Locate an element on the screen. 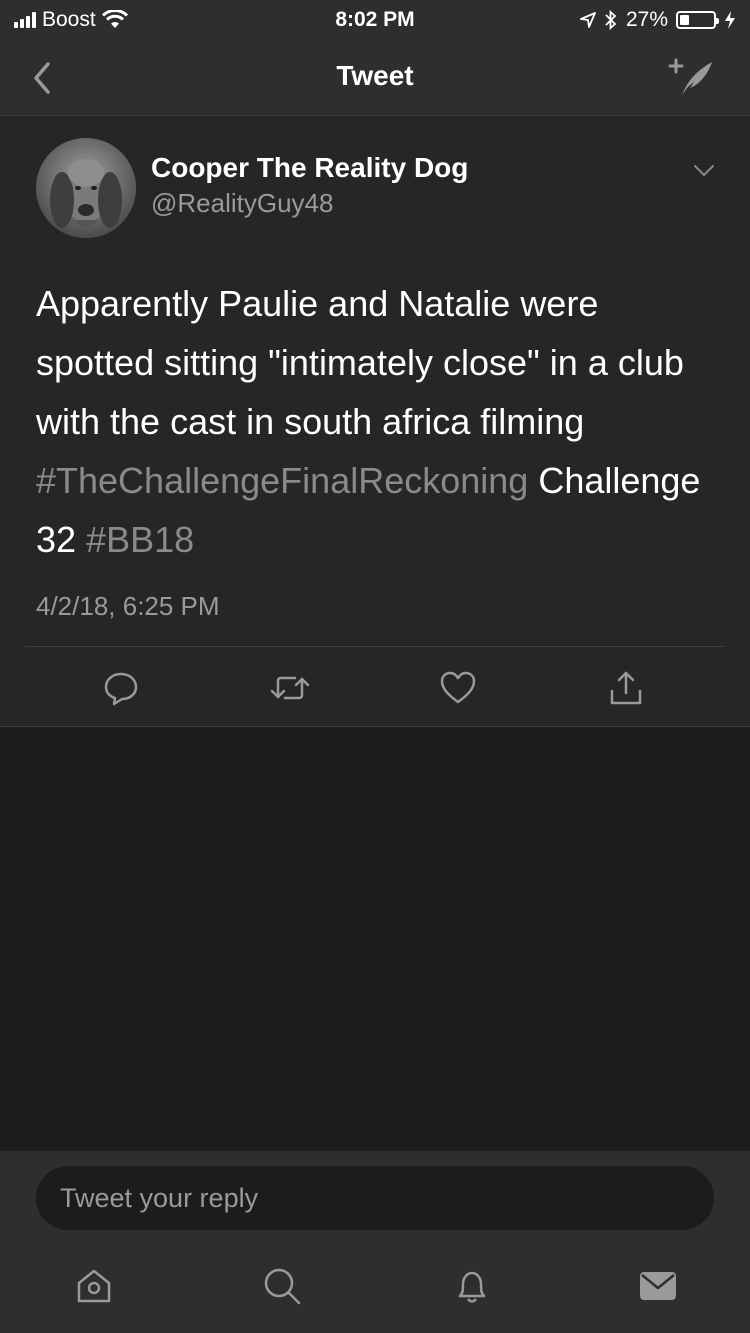 The image size is (750, 1333). tab-home is located at coordinates (94, 1286).